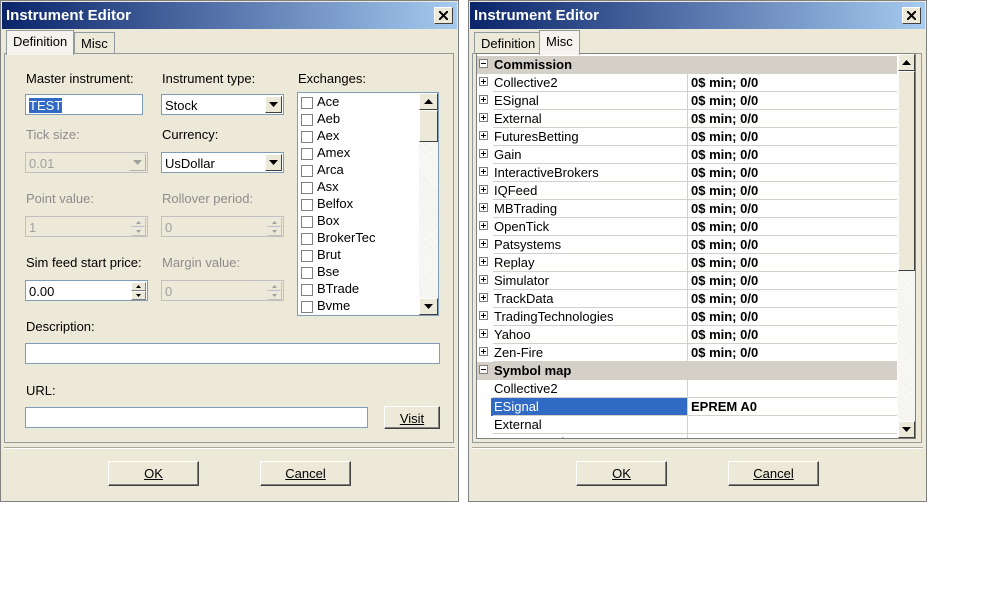 The height and width of the screenshot is (594, 1007). Describe the element at coordinates (428, 204) in the screenshot. I see `exchanges-scrollbar` at that location.